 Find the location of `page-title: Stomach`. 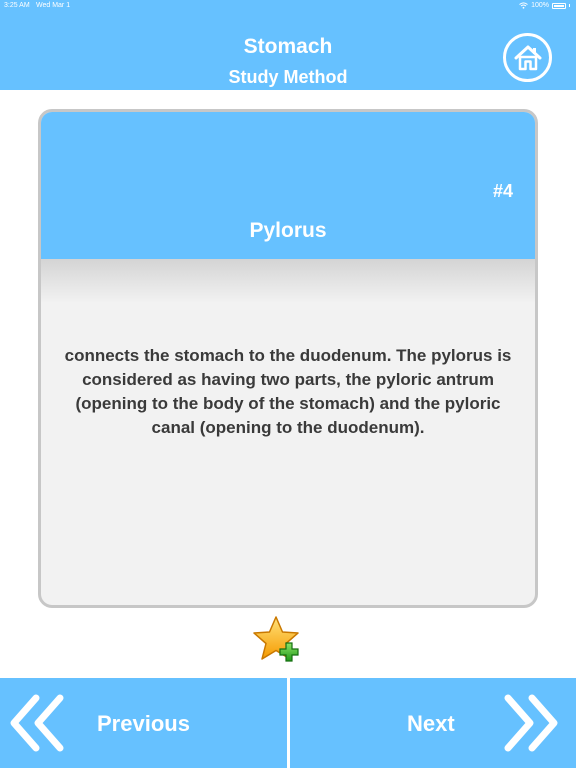

page-title: Stomach is located at coordinates (288, 46).